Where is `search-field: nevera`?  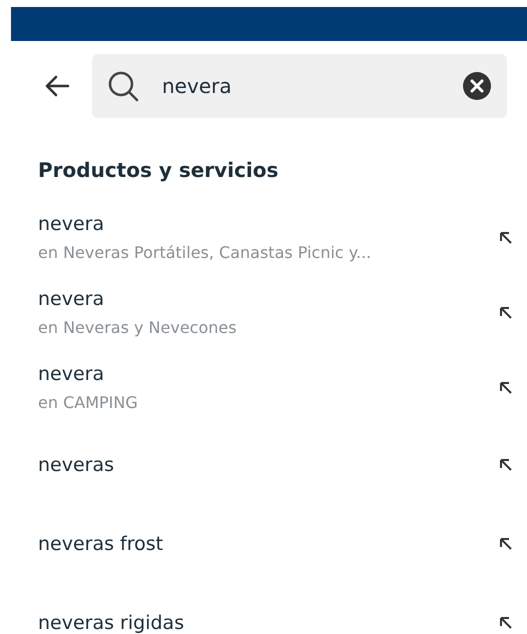
search-field: nevera is located at coordinates (299, 86).